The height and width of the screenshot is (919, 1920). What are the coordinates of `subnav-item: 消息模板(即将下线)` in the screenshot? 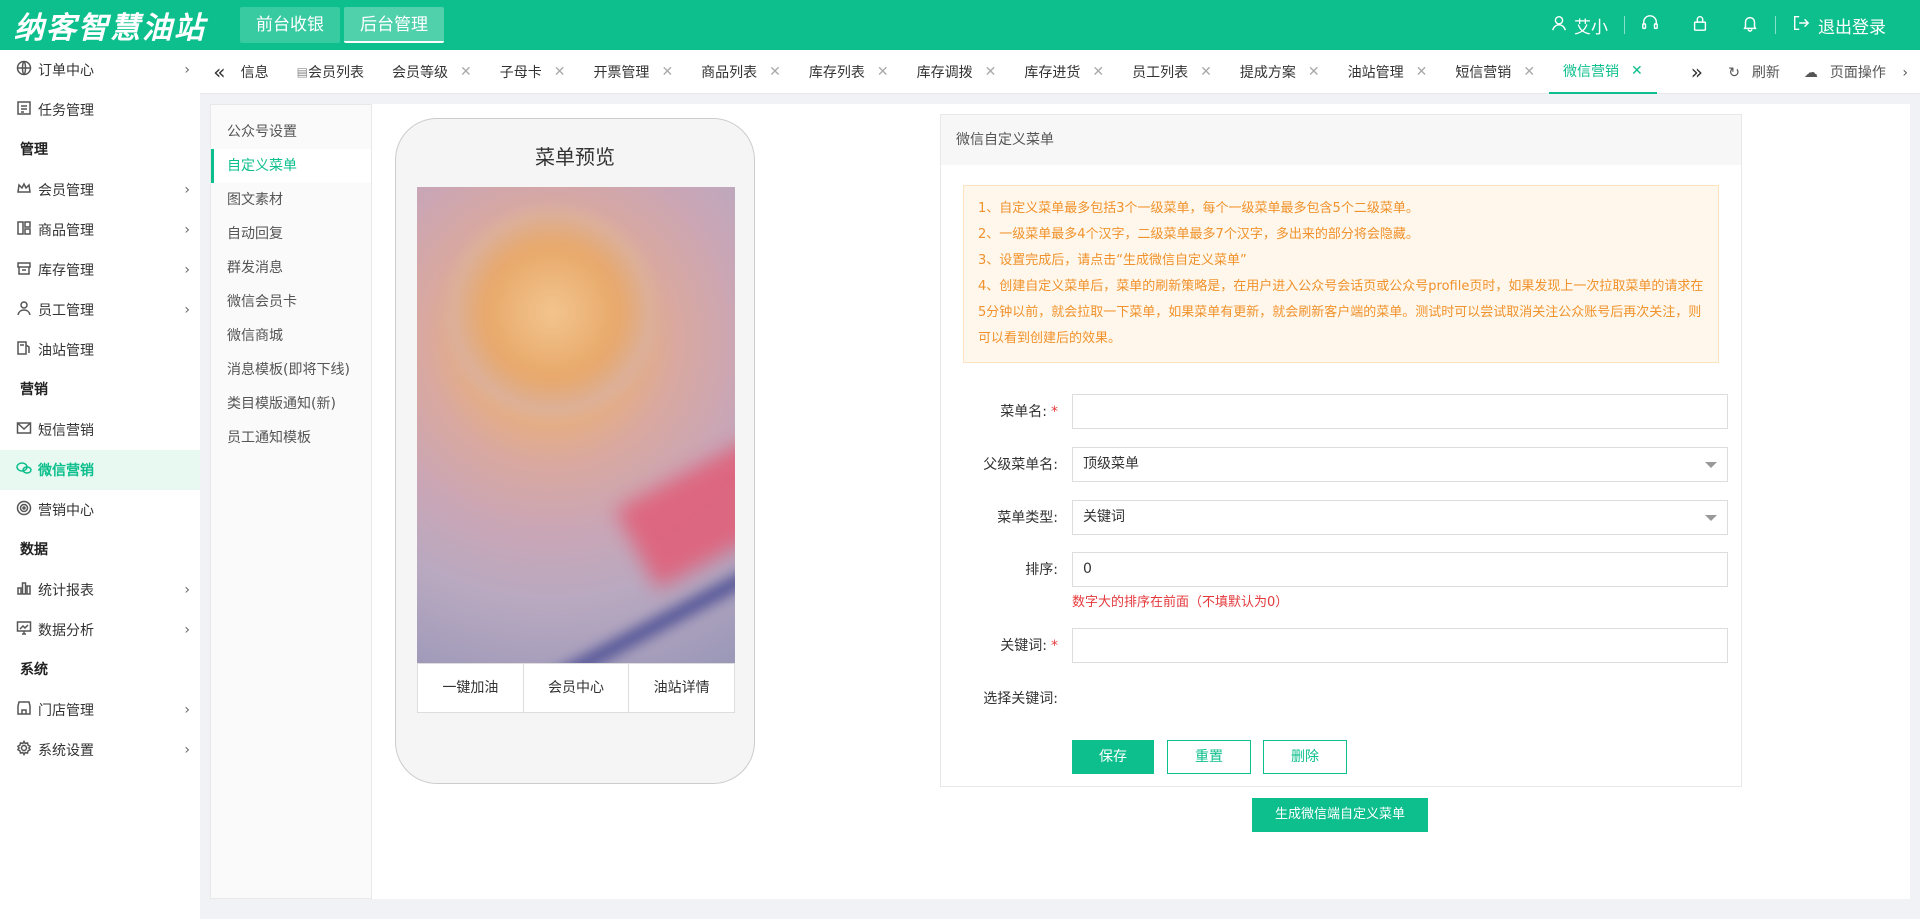 It's located at (291, 370).